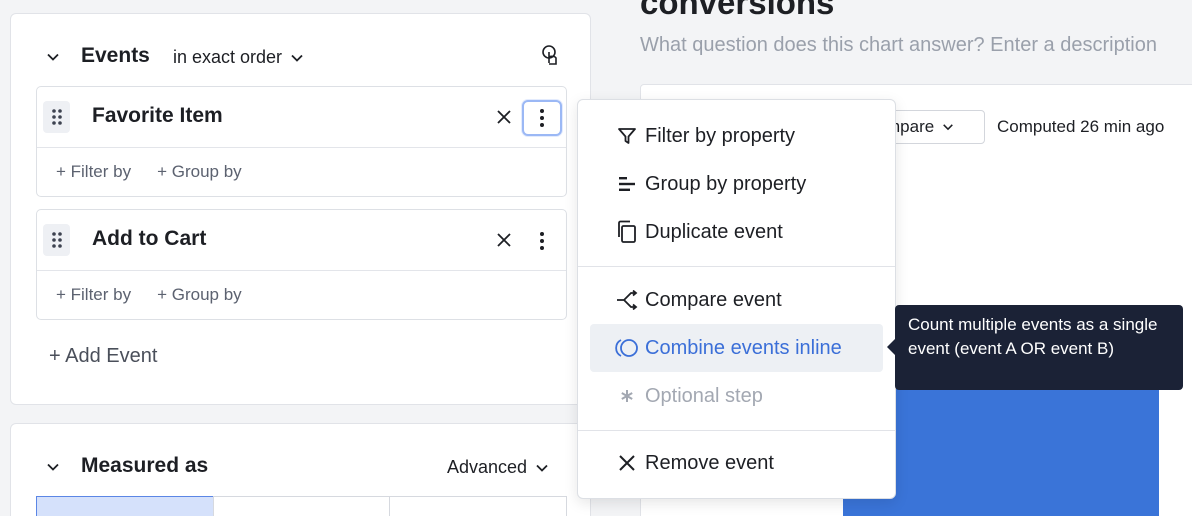 The width and height of the screenshot is (1192, 516). Describe the element at coordinates (145, 465) in the screenshot. I see `measured-as-title: Measured as` at that location.